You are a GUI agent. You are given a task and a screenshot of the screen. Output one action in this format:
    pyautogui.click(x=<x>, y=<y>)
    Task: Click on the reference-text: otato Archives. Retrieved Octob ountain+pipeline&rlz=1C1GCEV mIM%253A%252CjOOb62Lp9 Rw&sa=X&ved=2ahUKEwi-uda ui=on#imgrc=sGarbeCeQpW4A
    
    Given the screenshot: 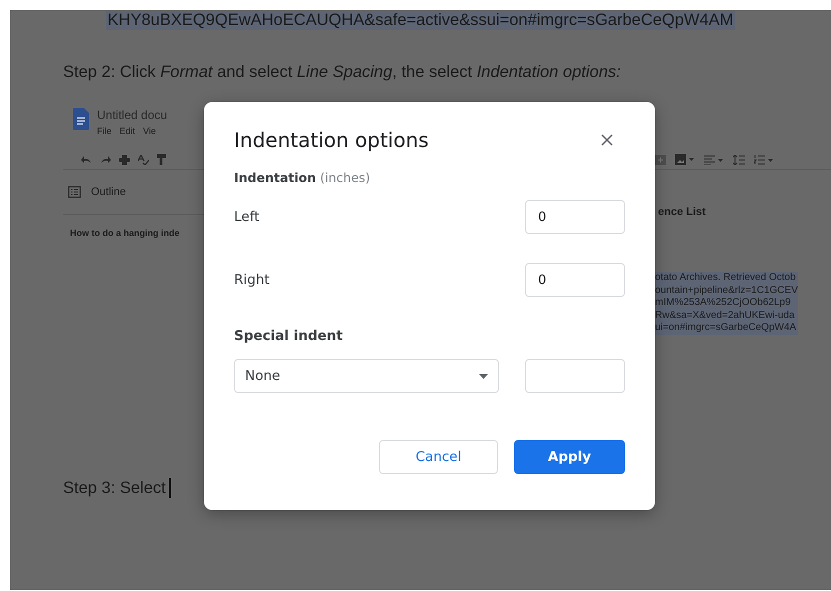 What is the action you would take?
    pyautogui.click(x=726, y=303)
    